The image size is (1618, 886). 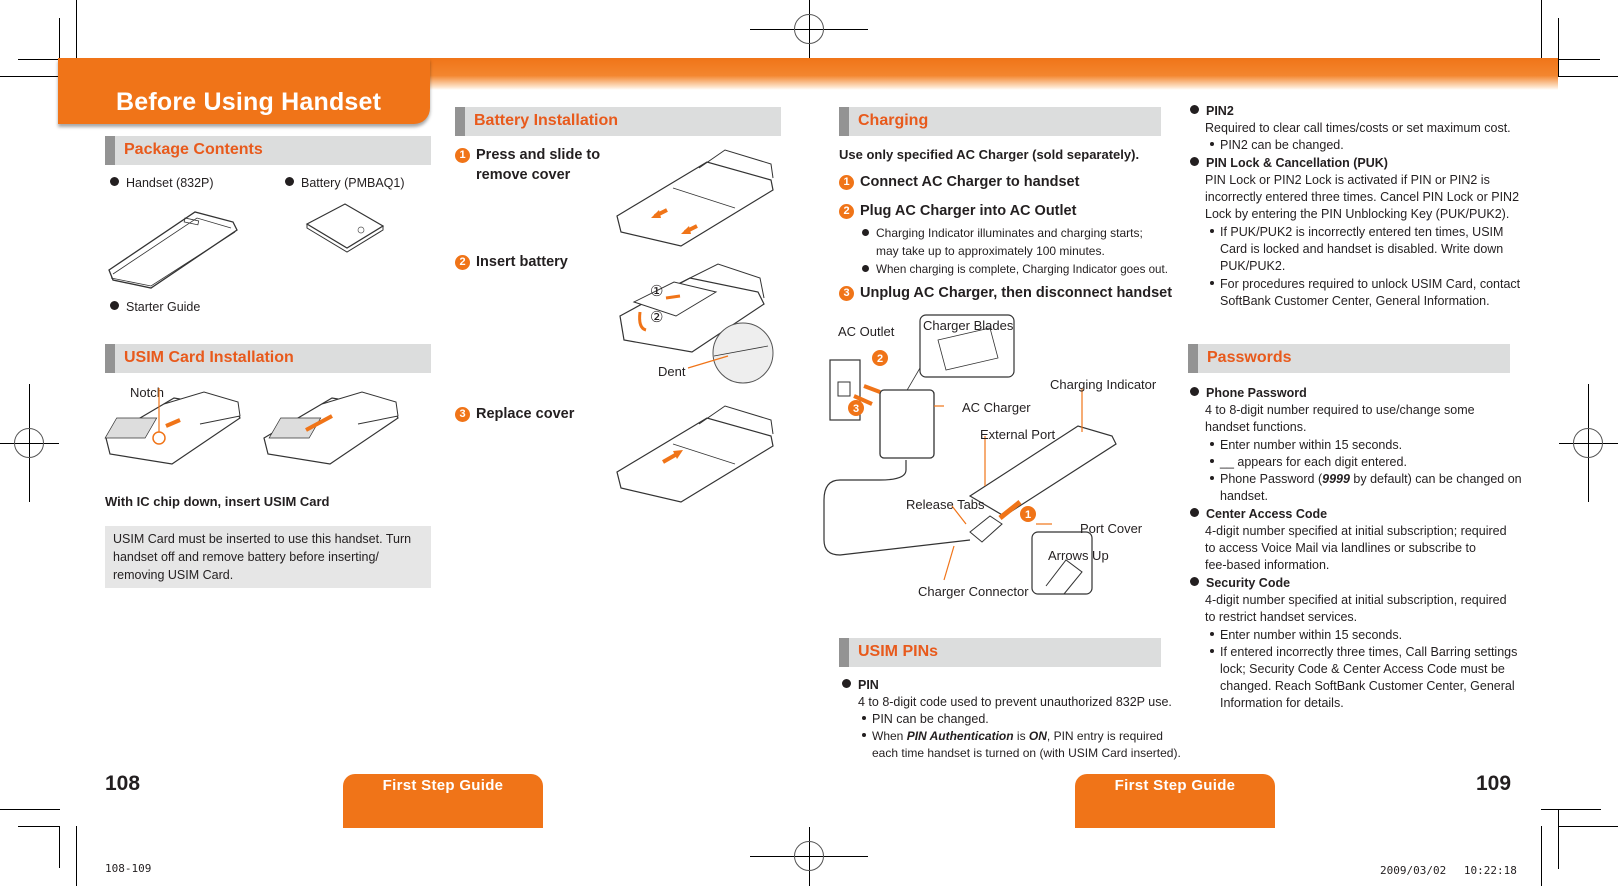 I want to click on step-text: Insert battery, so click(x=522, y=262).